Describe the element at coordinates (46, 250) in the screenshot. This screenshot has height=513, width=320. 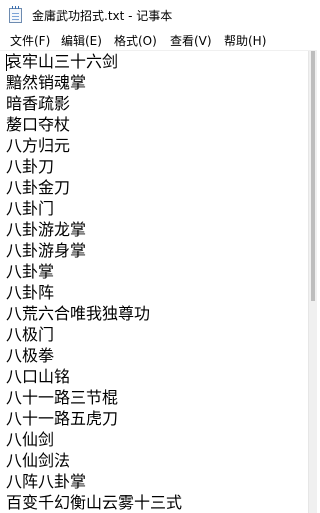
I see `text-line: 八卦游身掌` at that location.